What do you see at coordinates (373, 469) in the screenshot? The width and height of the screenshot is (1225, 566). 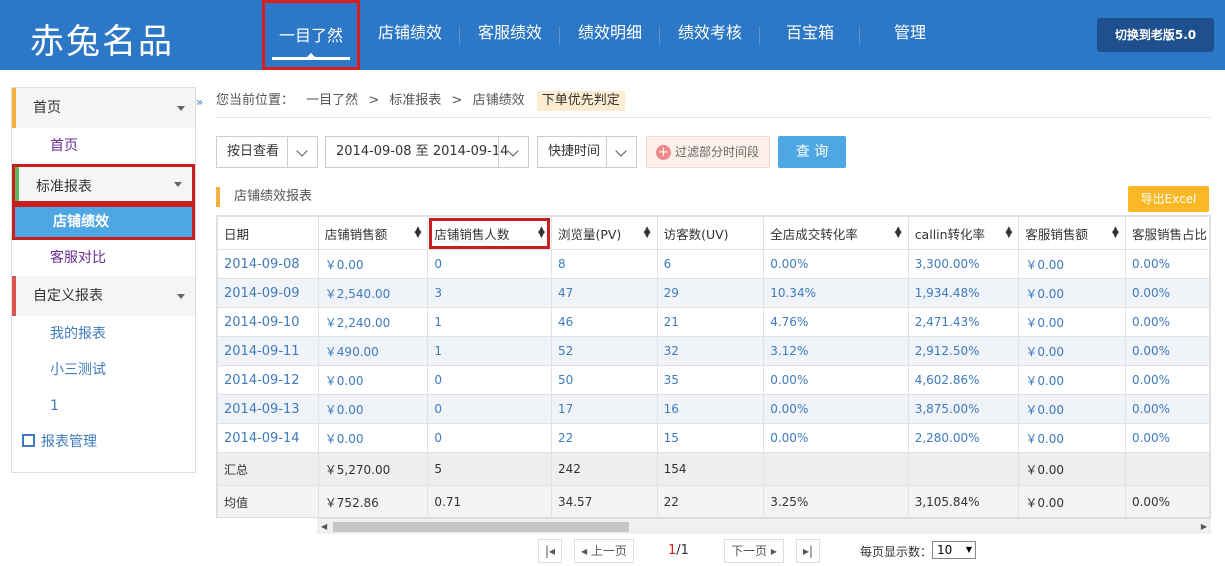 I see `table-cell: ￥5,270.00` at bounding box center [373, 469].